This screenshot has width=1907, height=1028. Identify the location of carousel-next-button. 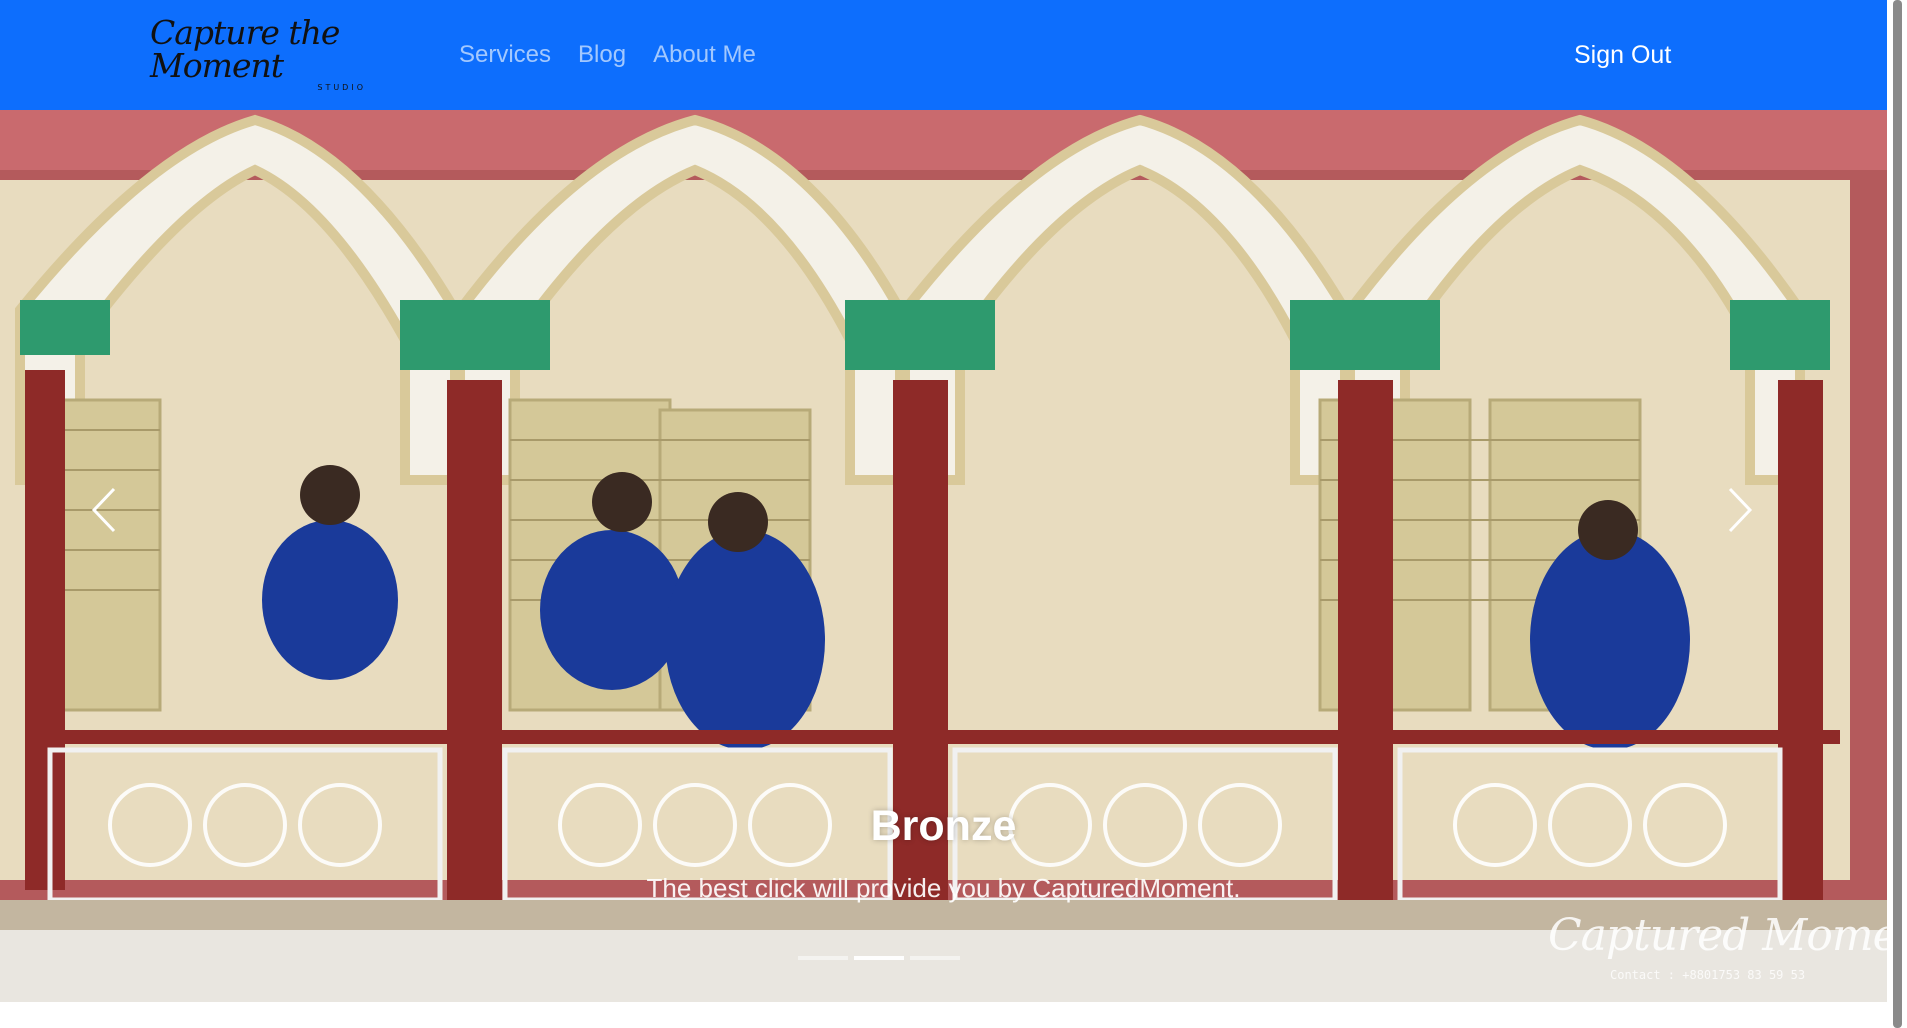
(1741, 510).